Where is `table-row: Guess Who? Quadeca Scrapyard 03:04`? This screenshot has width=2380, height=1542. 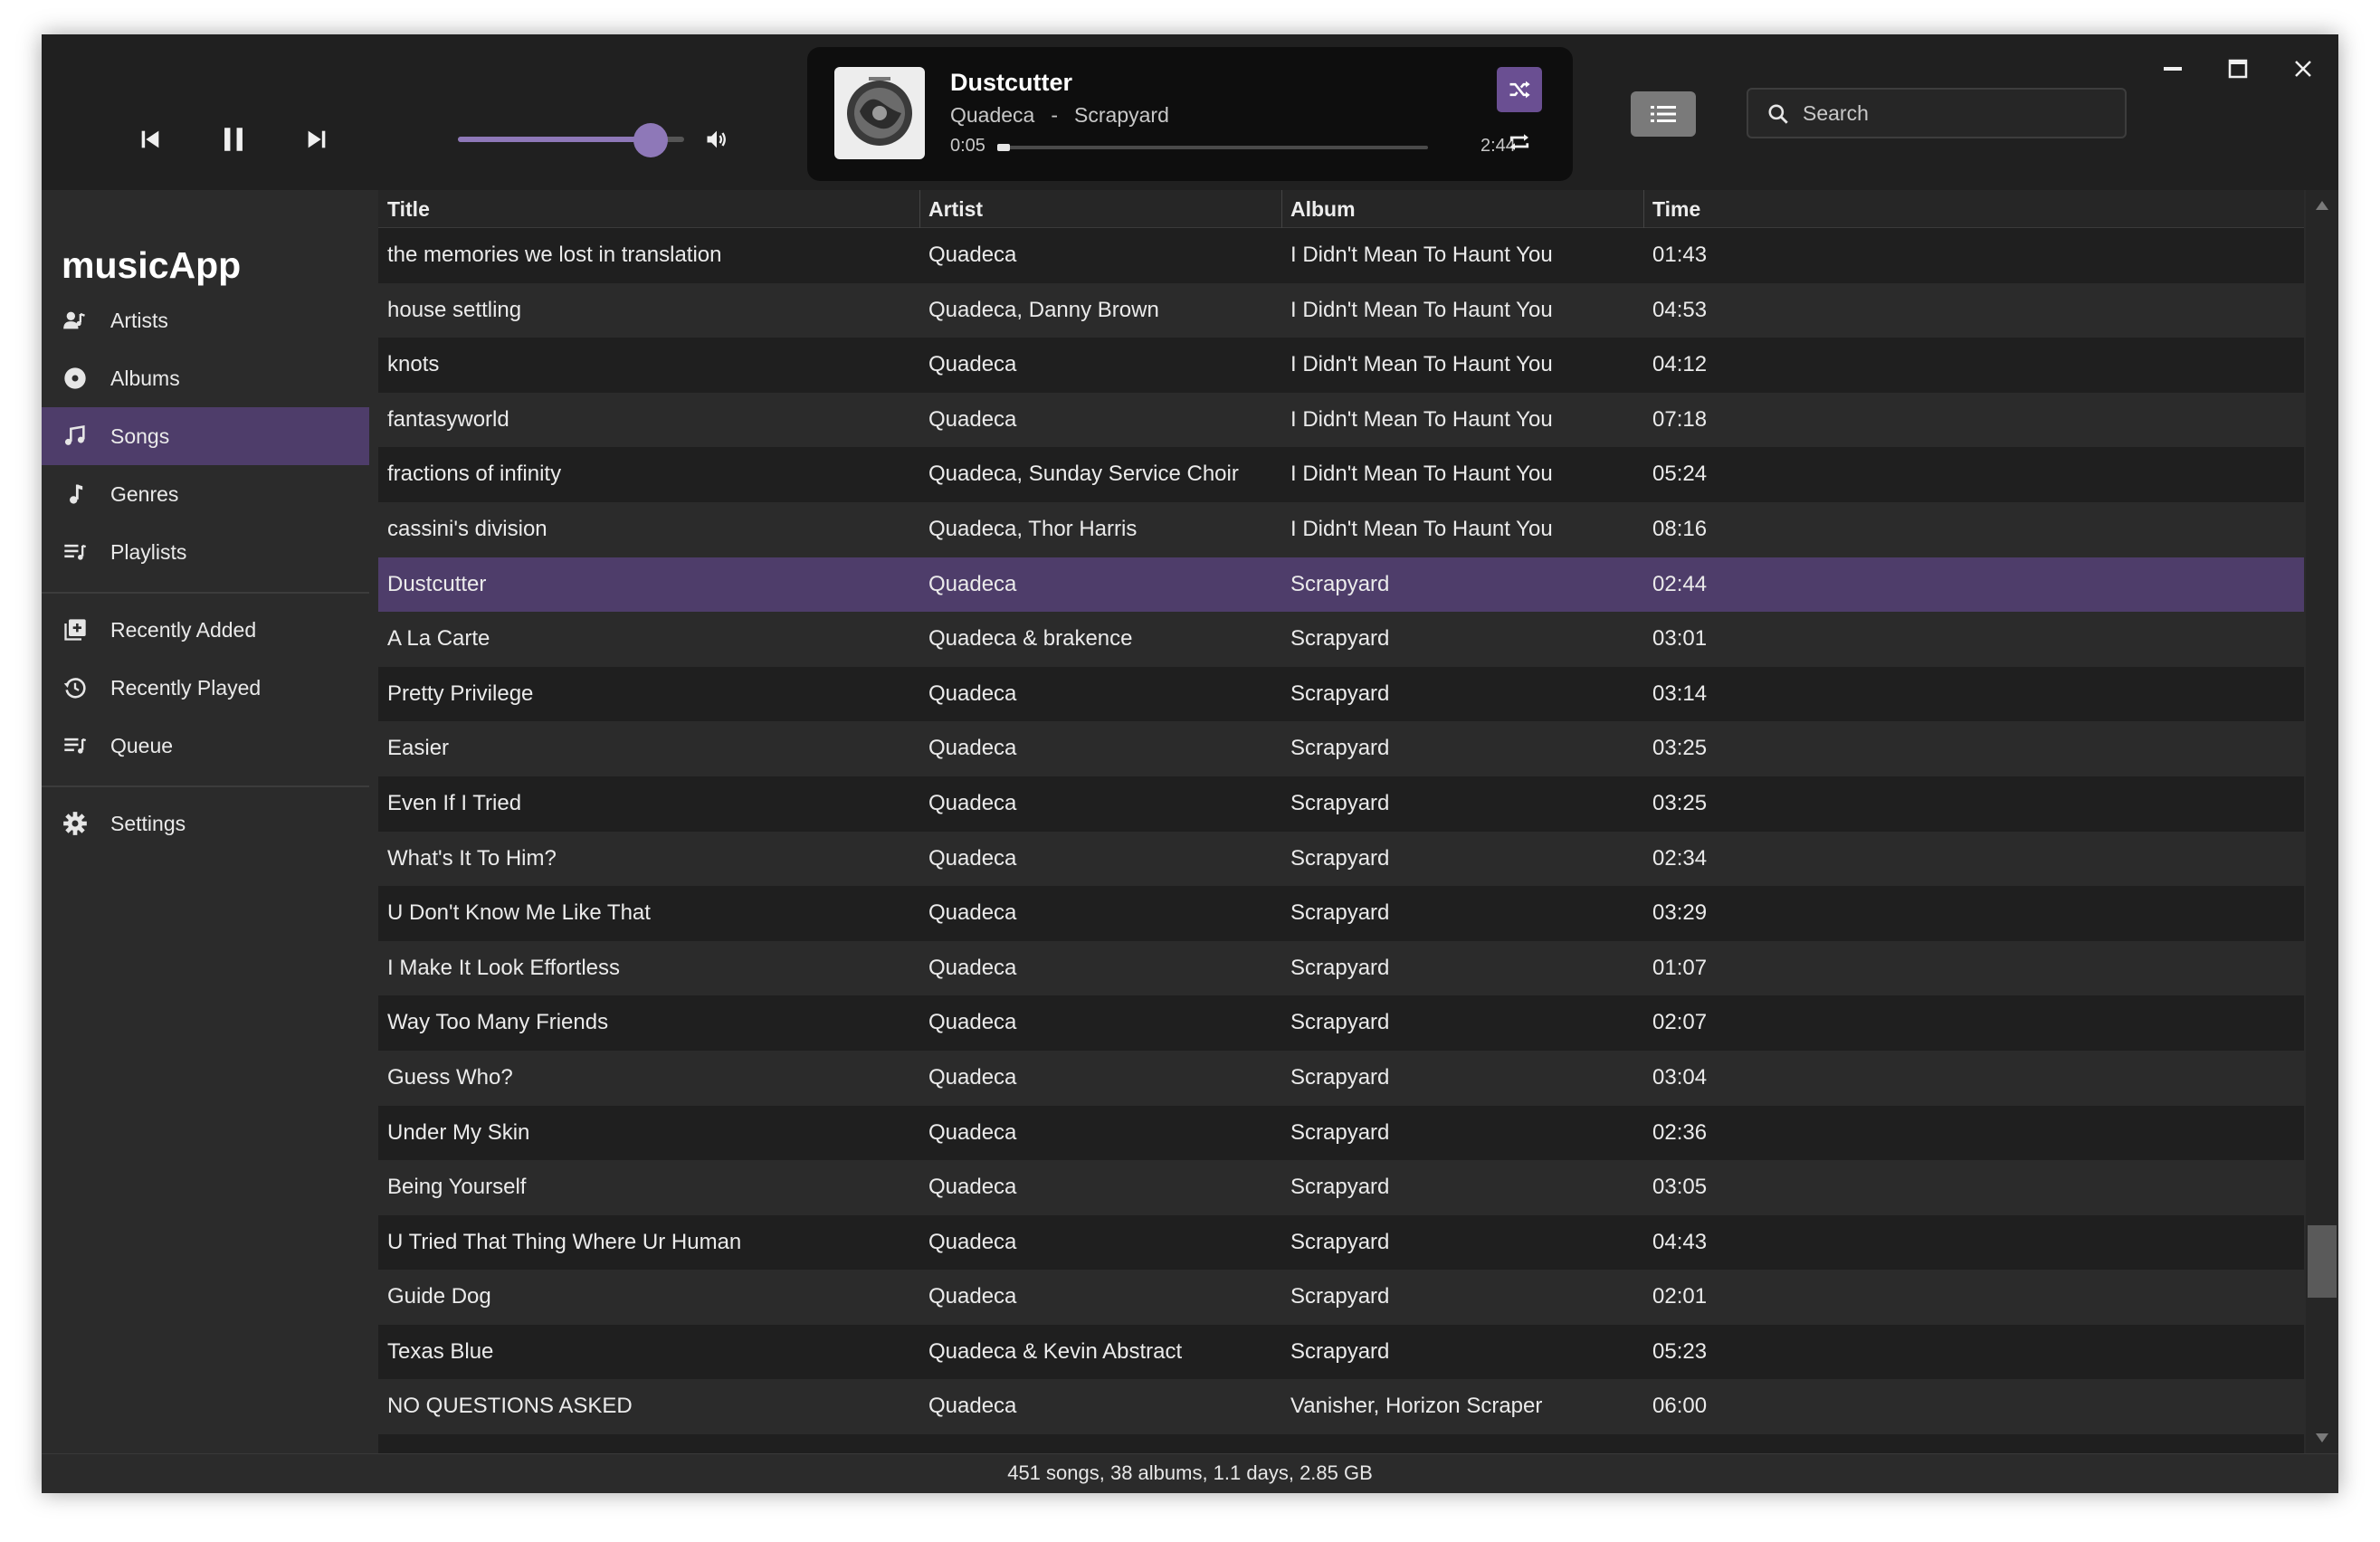
table-row: Guess Who? Quadeca Scrapyard 03:04 is located at coordinates (1341, 1078).